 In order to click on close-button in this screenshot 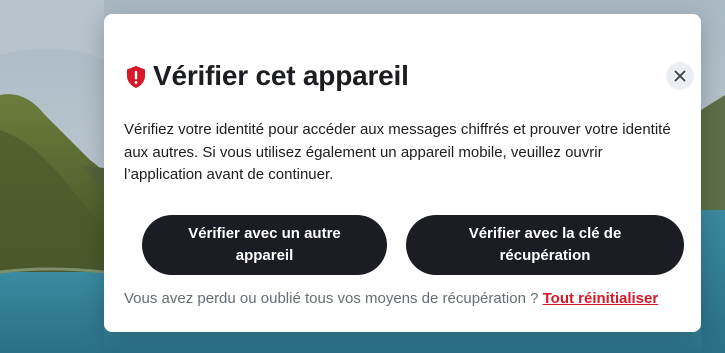, I will do `click(680, 76)`.